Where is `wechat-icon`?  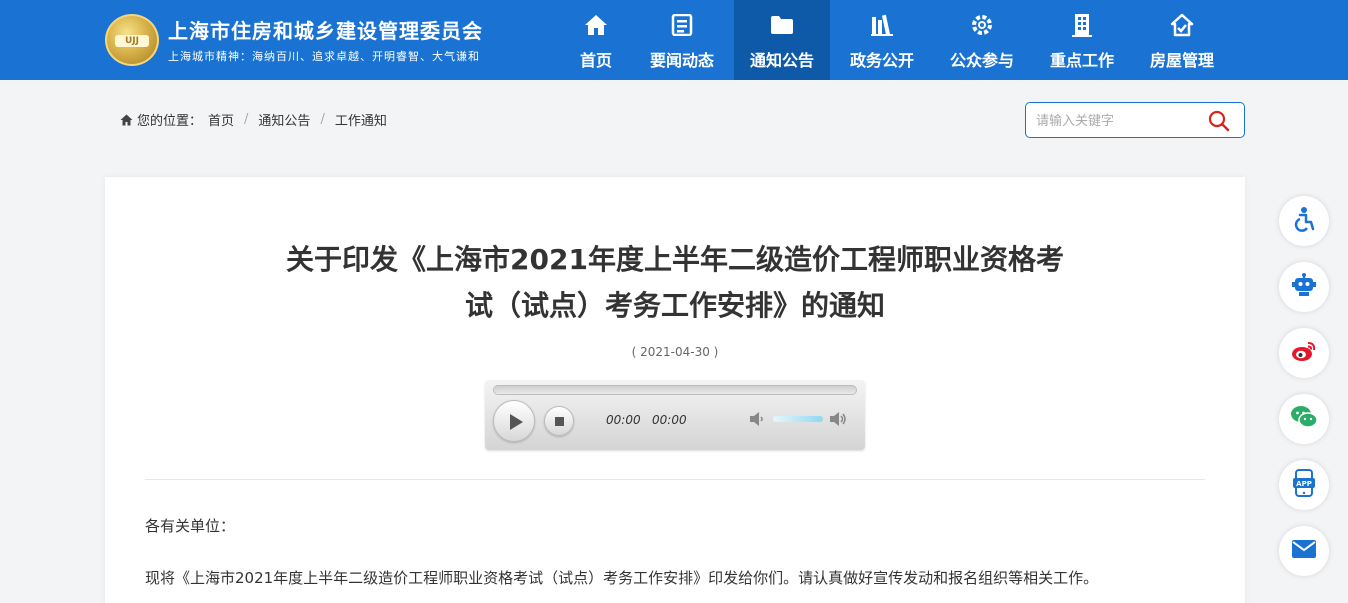
wechat-icon is located at coordinates (1304, 419).